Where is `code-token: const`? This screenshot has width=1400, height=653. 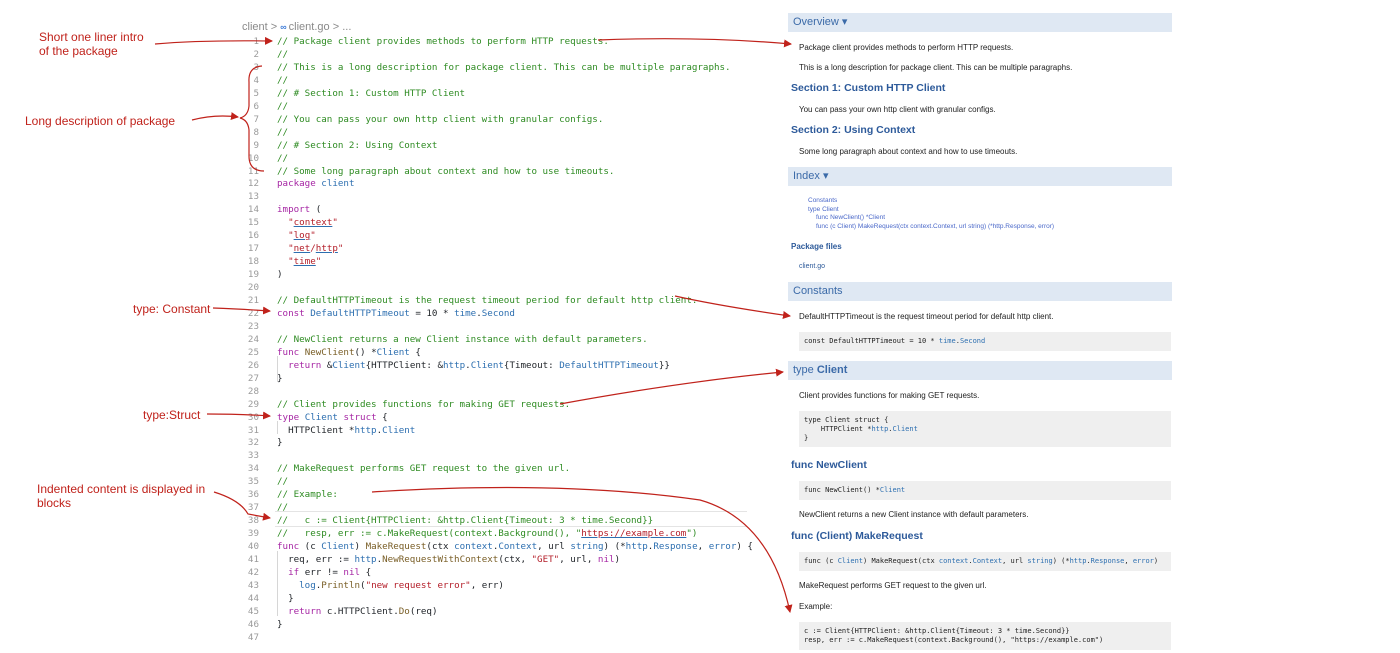
code-token: const is located at coordinates (291, 313).